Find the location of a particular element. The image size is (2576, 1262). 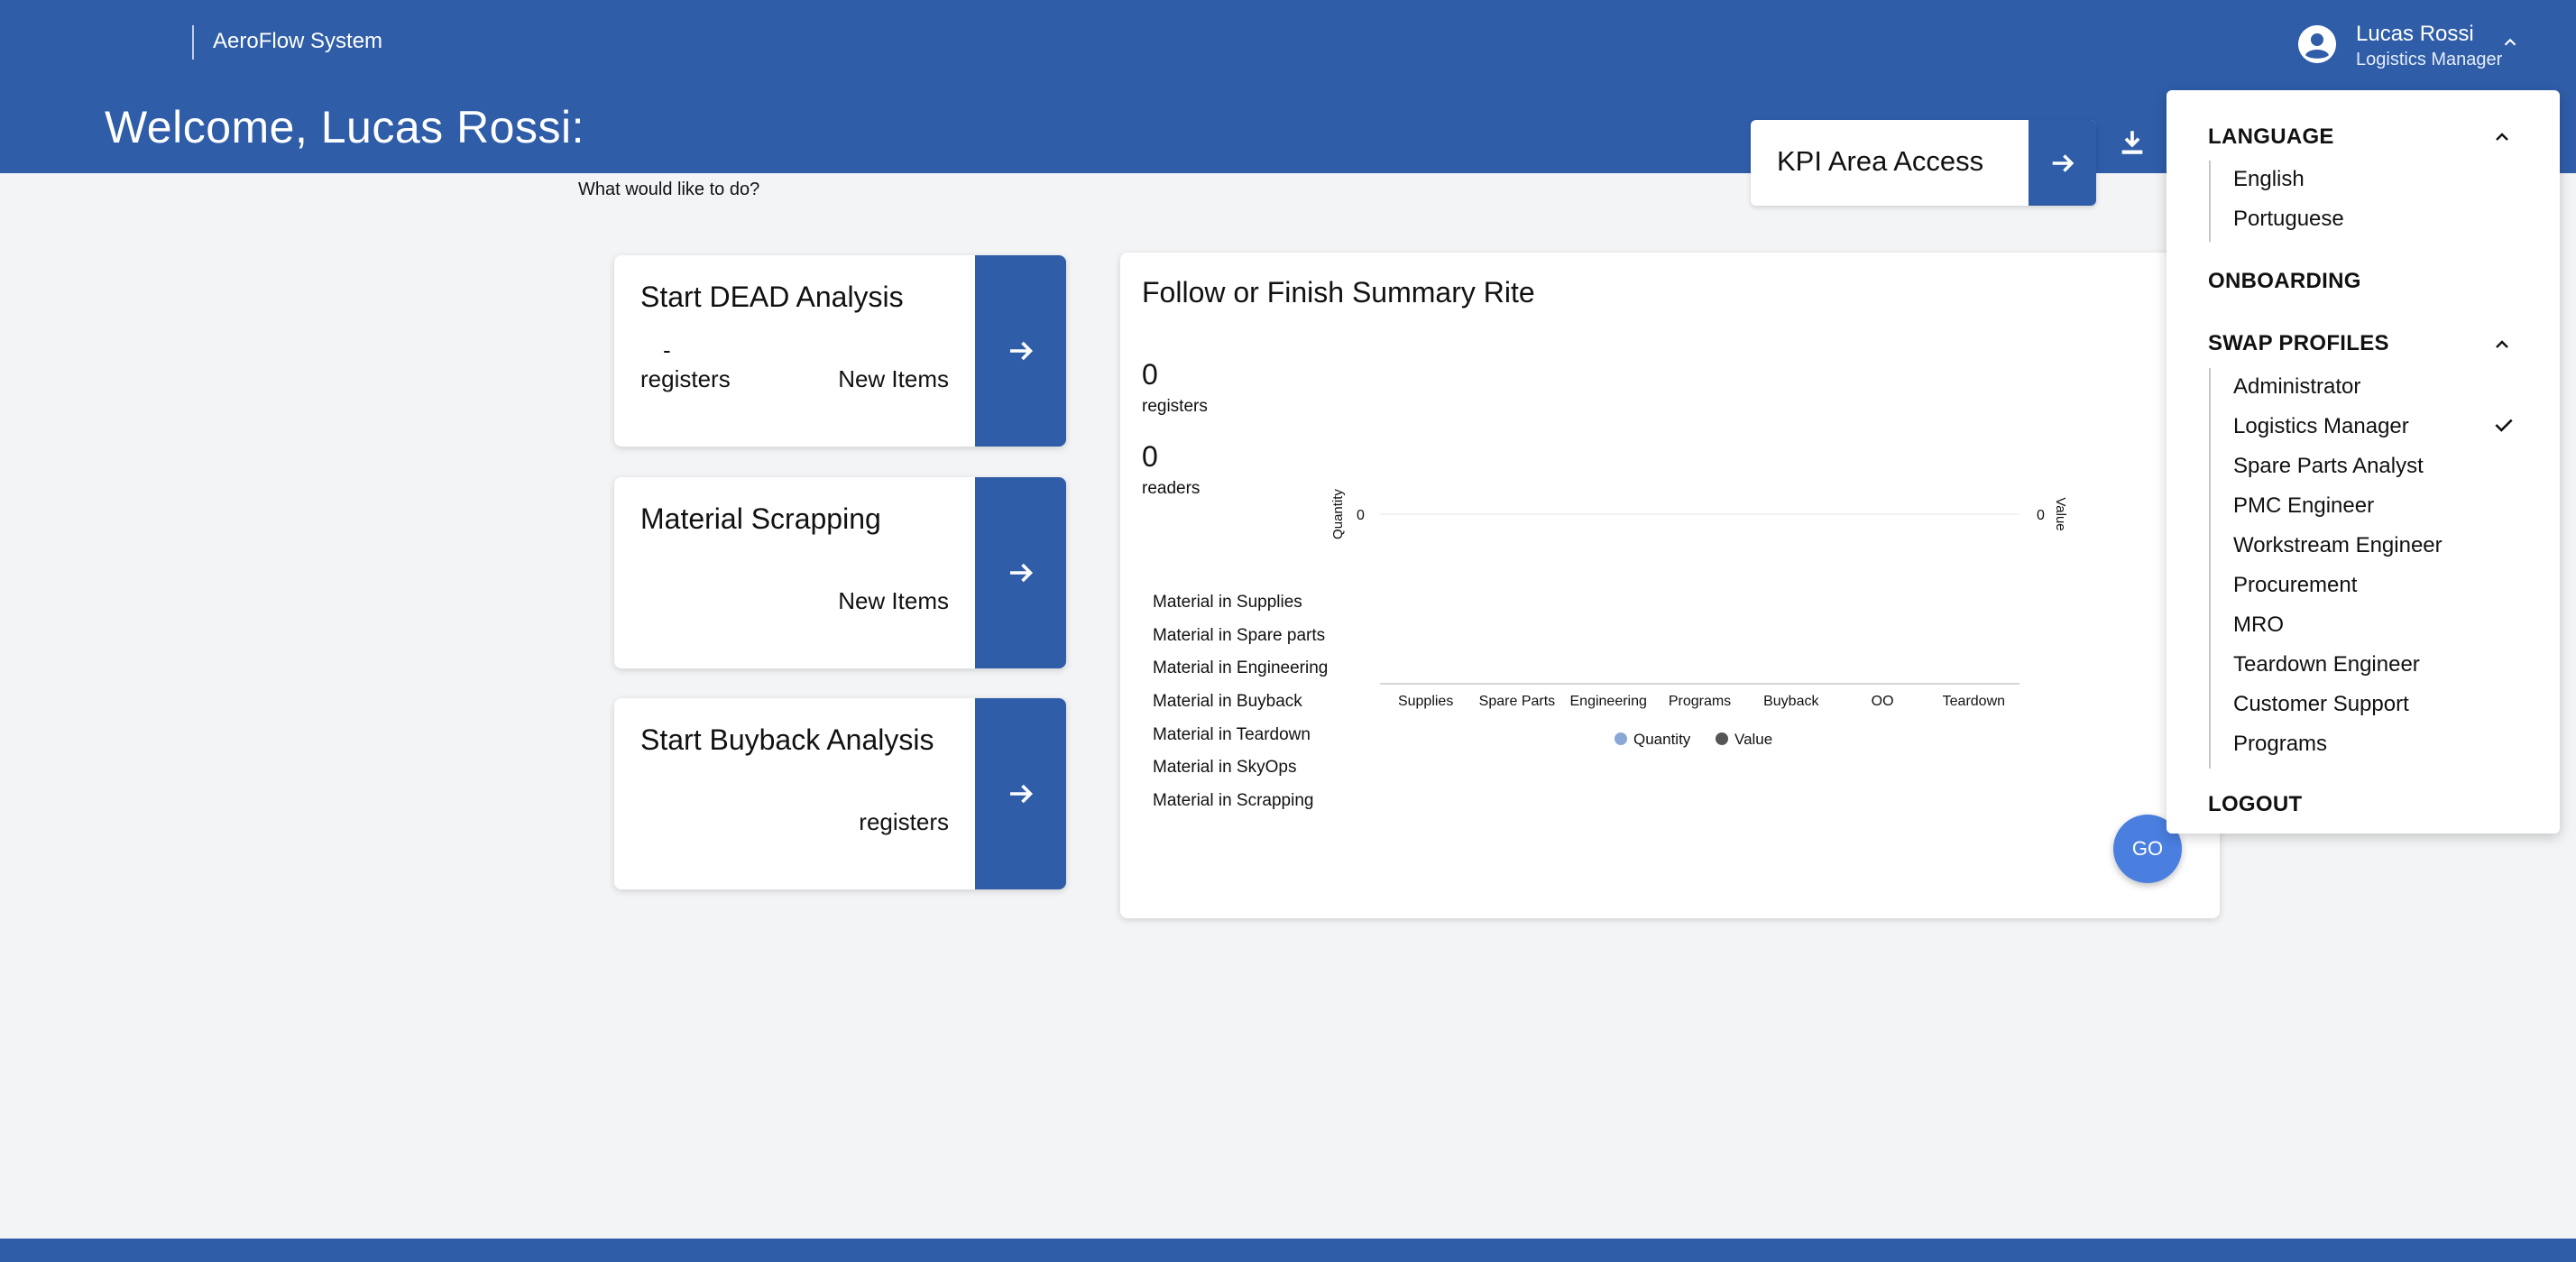

profile-option: MRO is located at coordinates (2258, 625).